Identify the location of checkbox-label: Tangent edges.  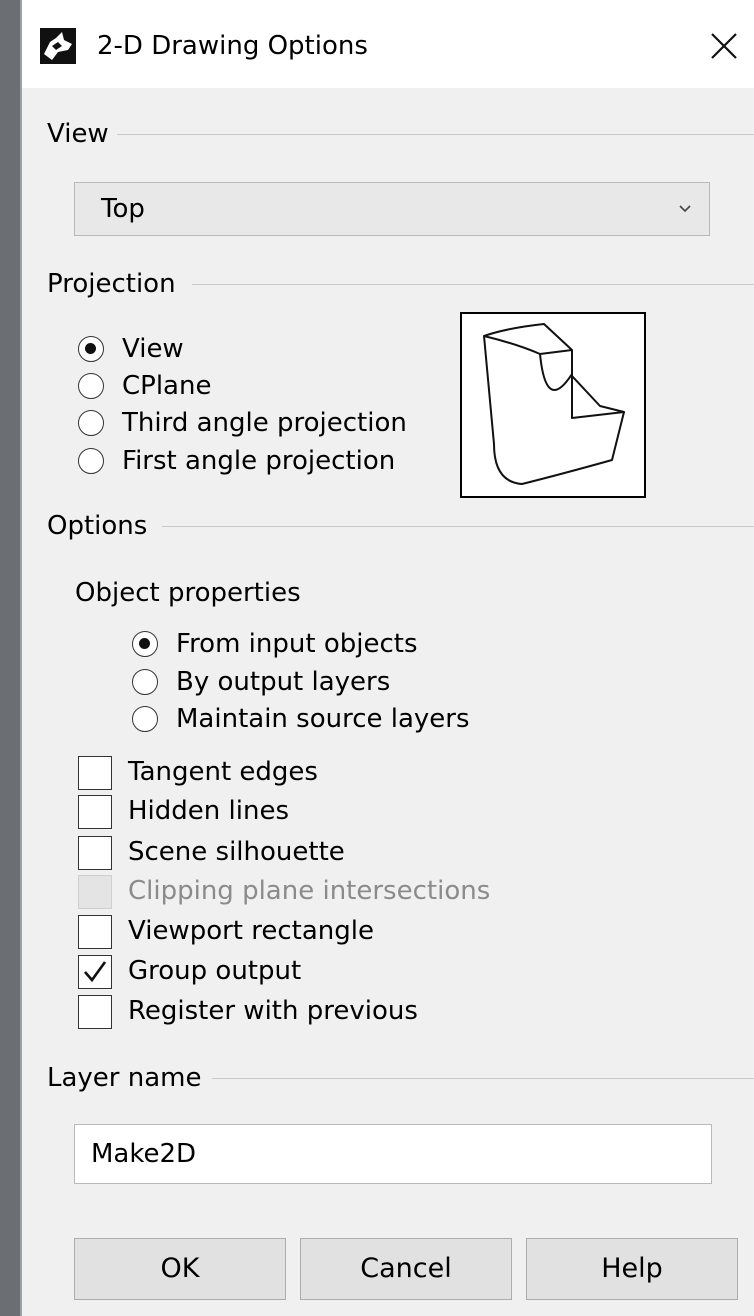
(223, 772).